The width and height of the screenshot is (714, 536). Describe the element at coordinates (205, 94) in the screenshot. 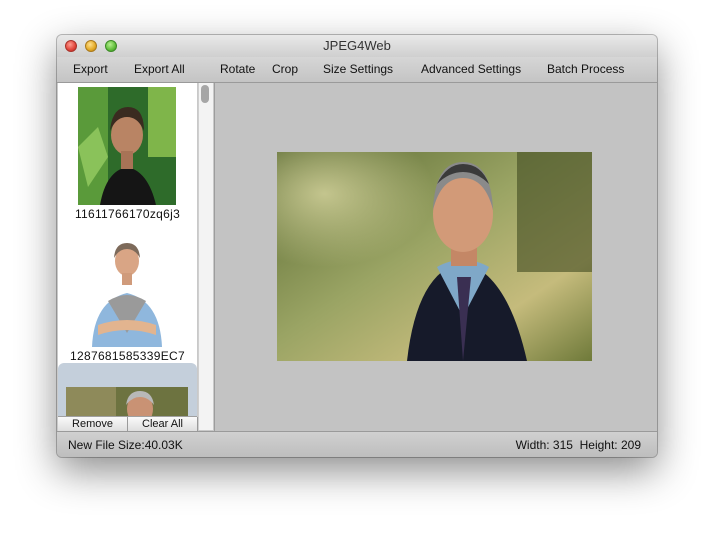

I see `scrollbar-thumb` at that location.